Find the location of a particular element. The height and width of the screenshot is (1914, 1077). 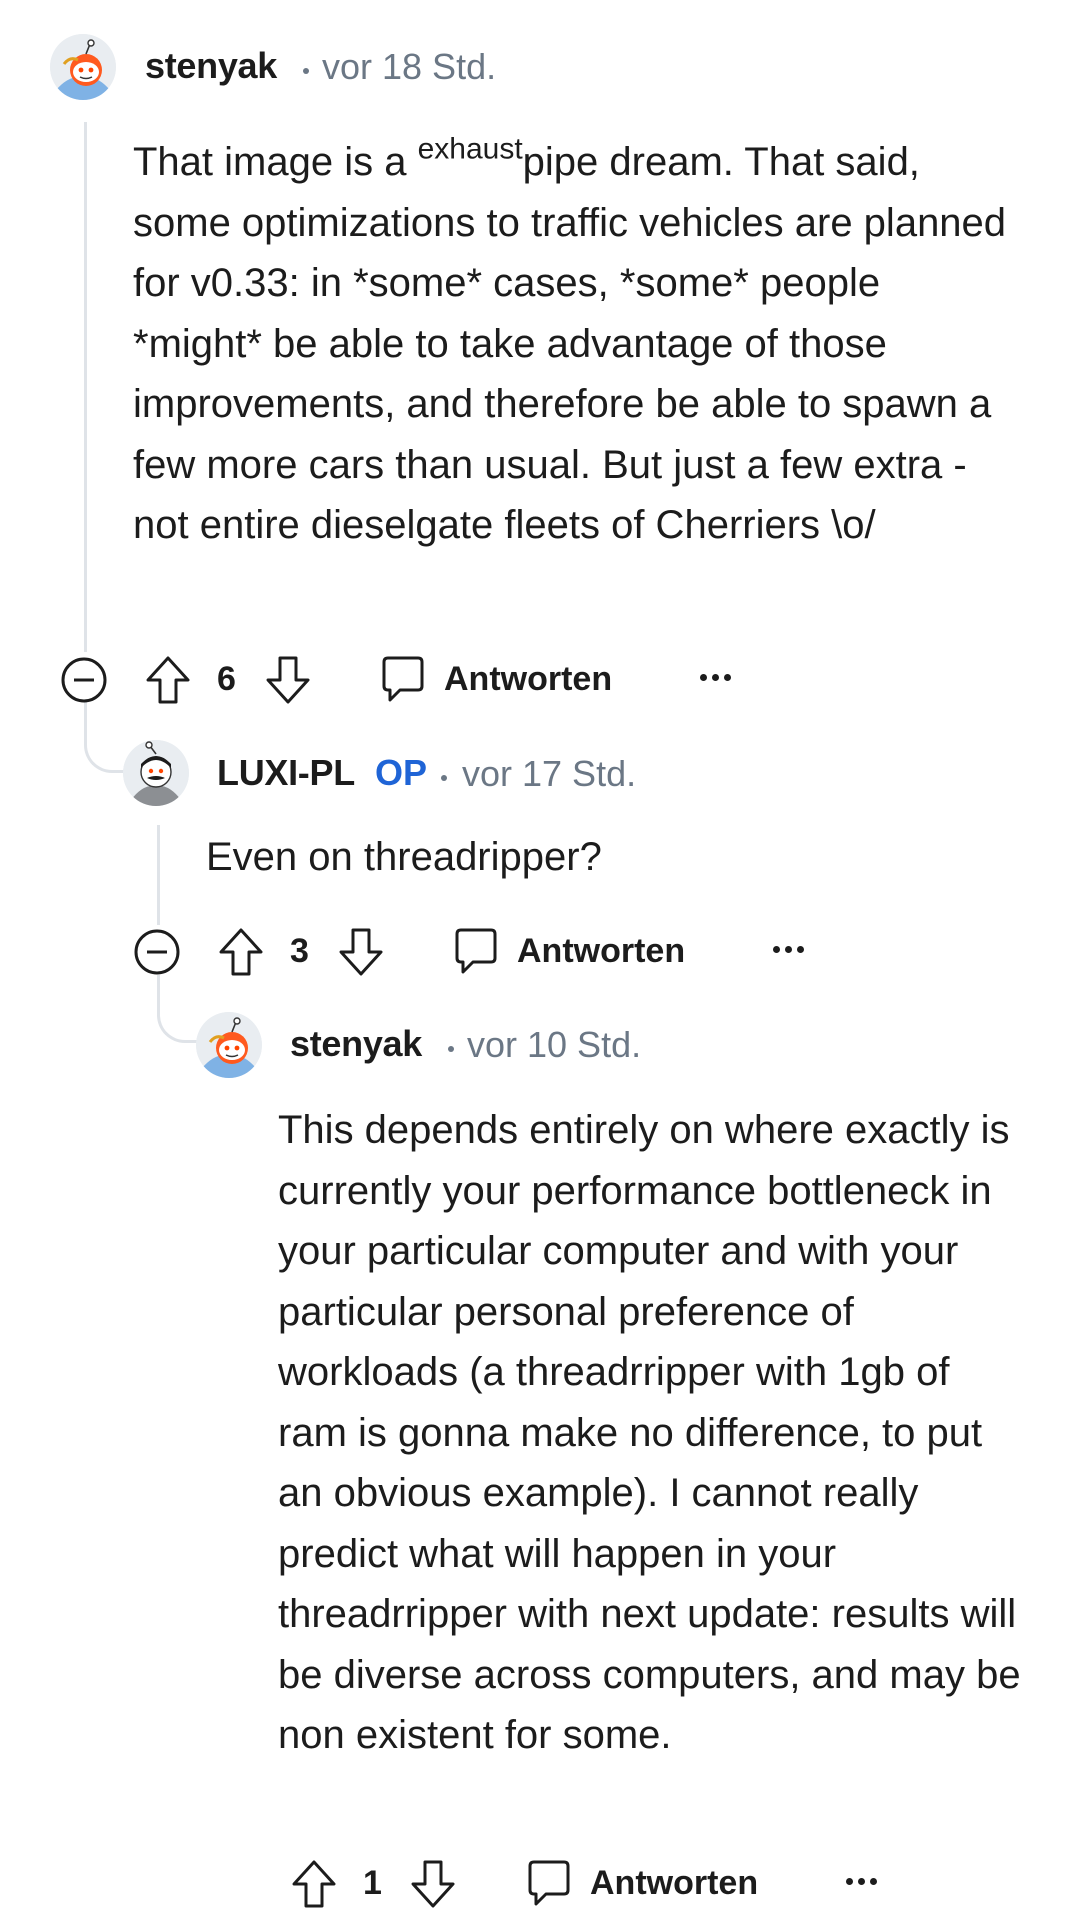

comment-timestamp: vor 18 Std. is located at coordinates (409, 66).